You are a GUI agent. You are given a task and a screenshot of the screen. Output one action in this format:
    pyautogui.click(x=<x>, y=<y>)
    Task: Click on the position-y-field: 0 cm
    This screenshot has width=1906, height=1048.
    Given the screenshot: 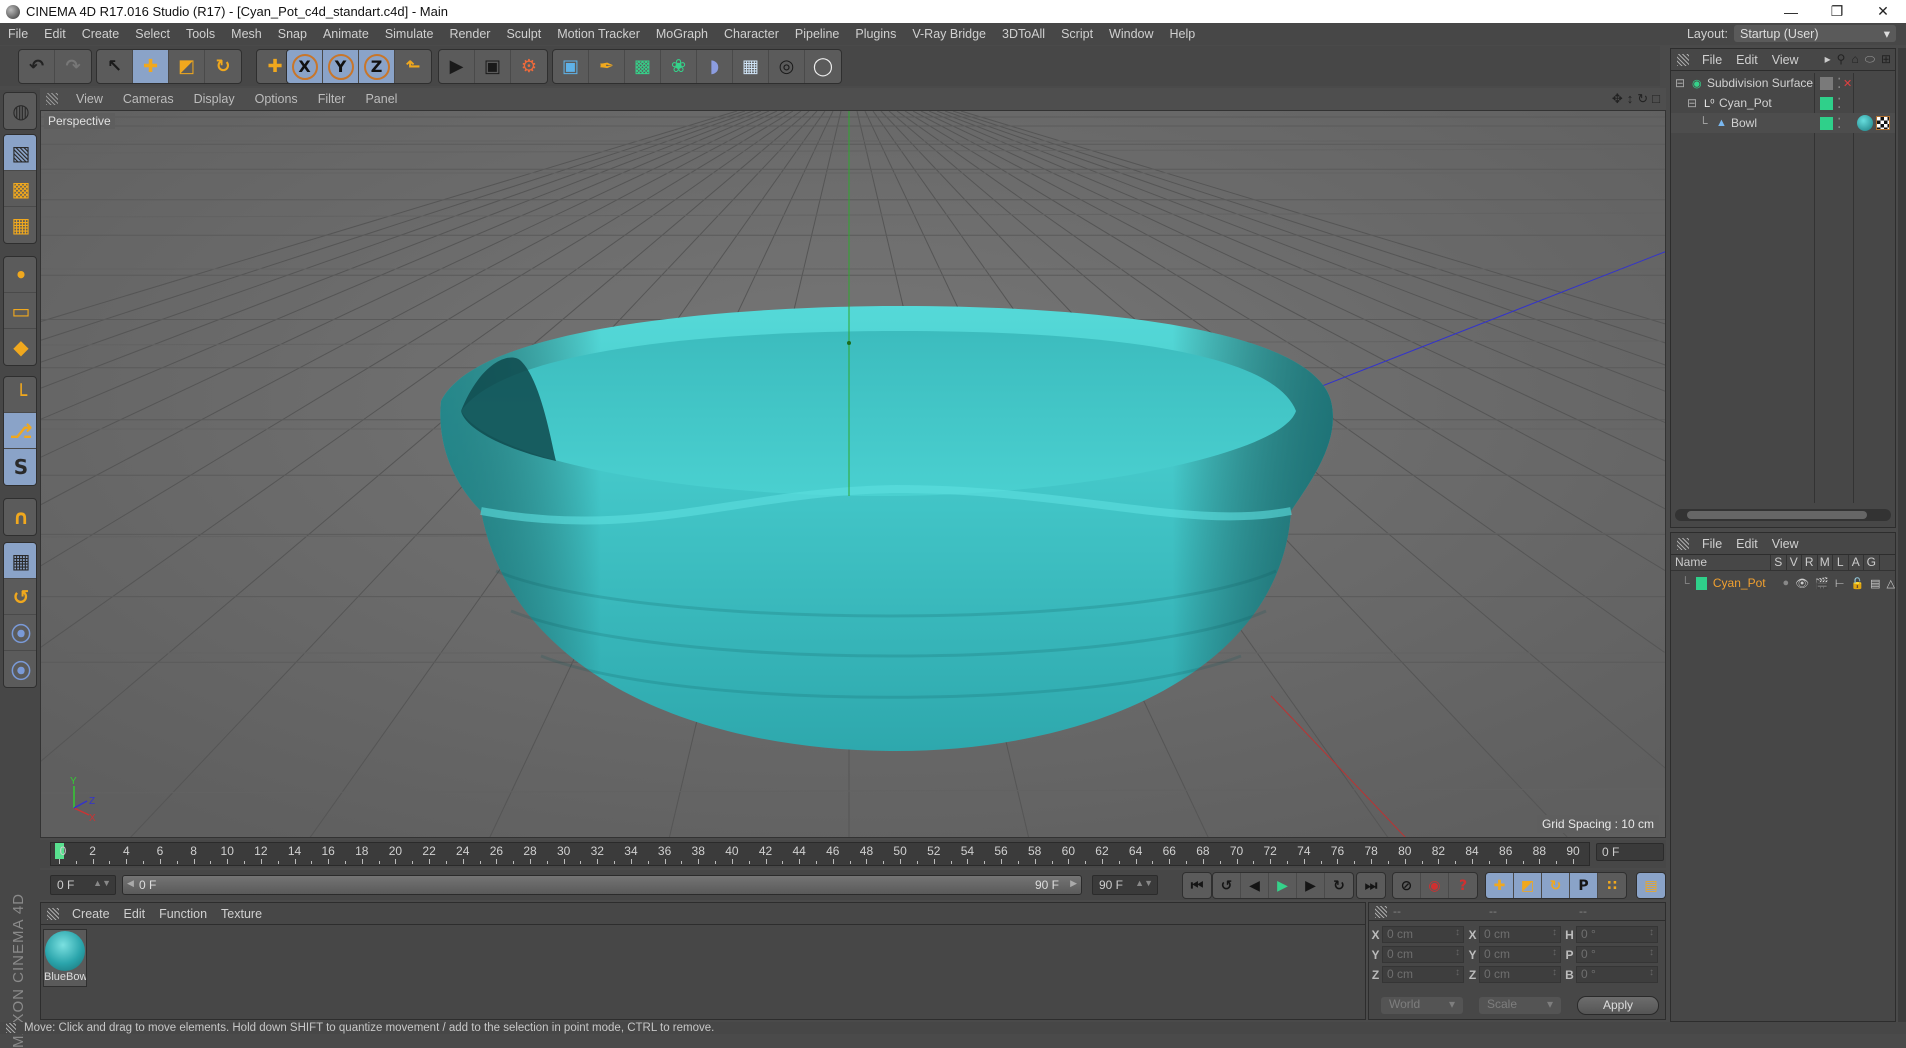 What is the action you would take?
    pyautogui.click(x=1423, y=954)
    